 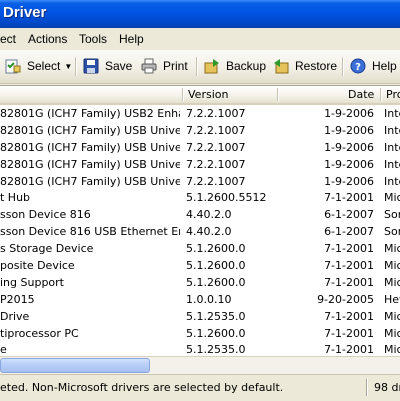 I want to click on table-row: posite Device 5.1.2600.0 7-1-2001 Micr, so click(x=200, y=265).